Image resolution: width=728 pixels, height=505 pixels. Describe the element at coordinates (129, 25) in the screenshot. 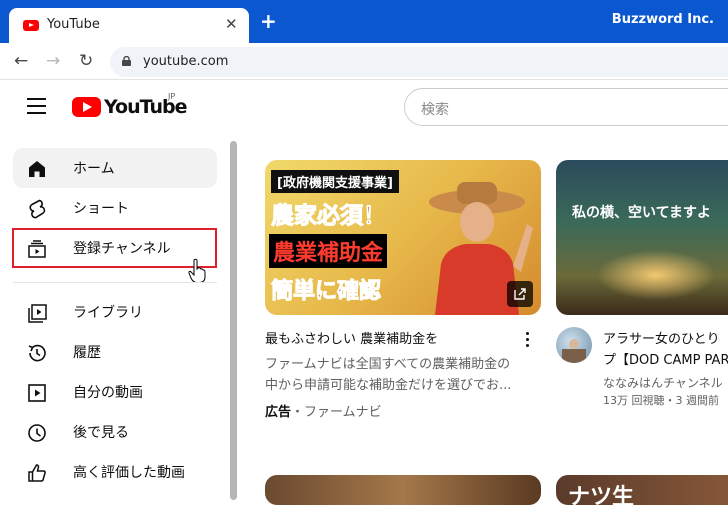

I see `browser-tab: YouTube ✕` at that location.